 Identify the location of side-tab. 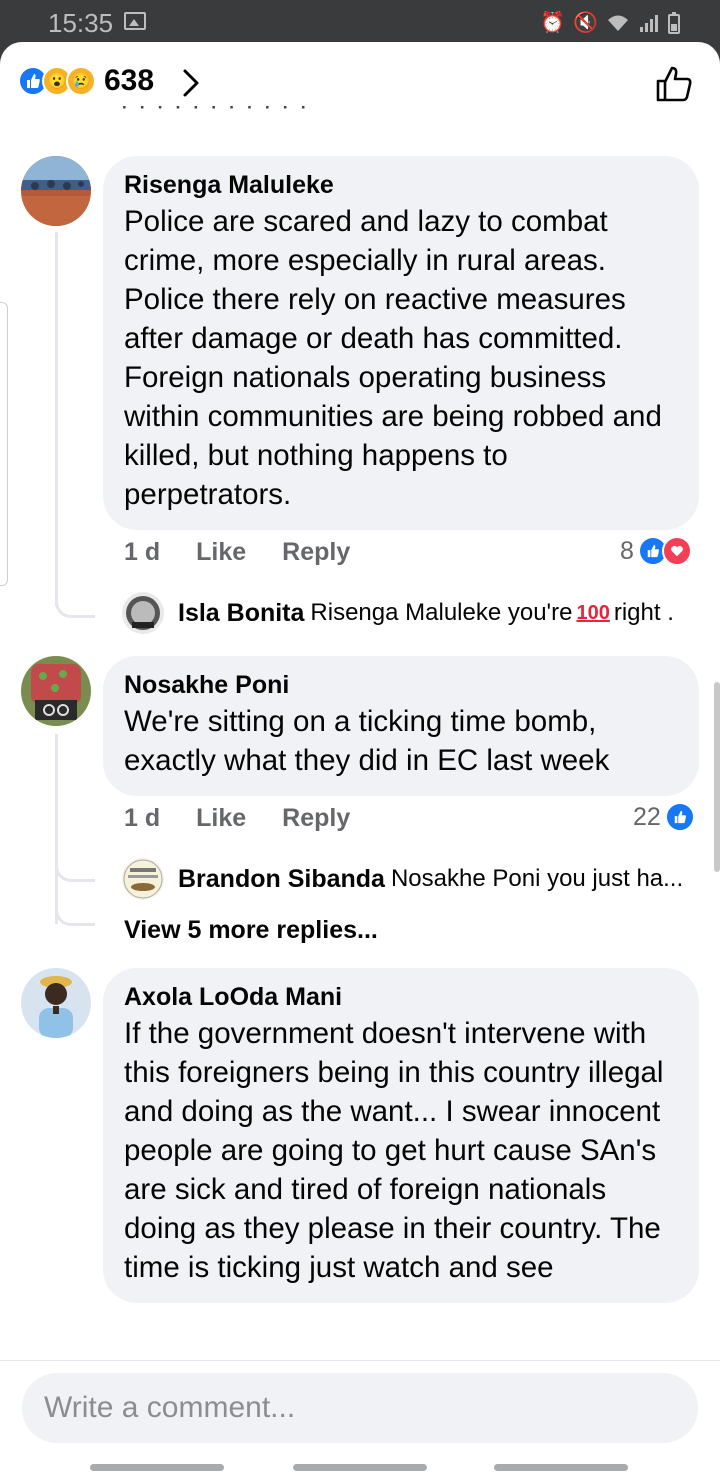
(4, 444).